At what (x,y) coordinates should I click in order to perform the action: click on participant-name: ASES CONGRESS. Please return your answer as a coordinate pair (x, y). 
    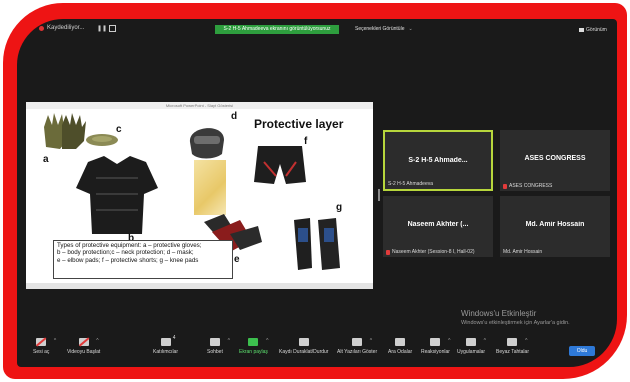
    Looking at the image, I should click on (555, 158).